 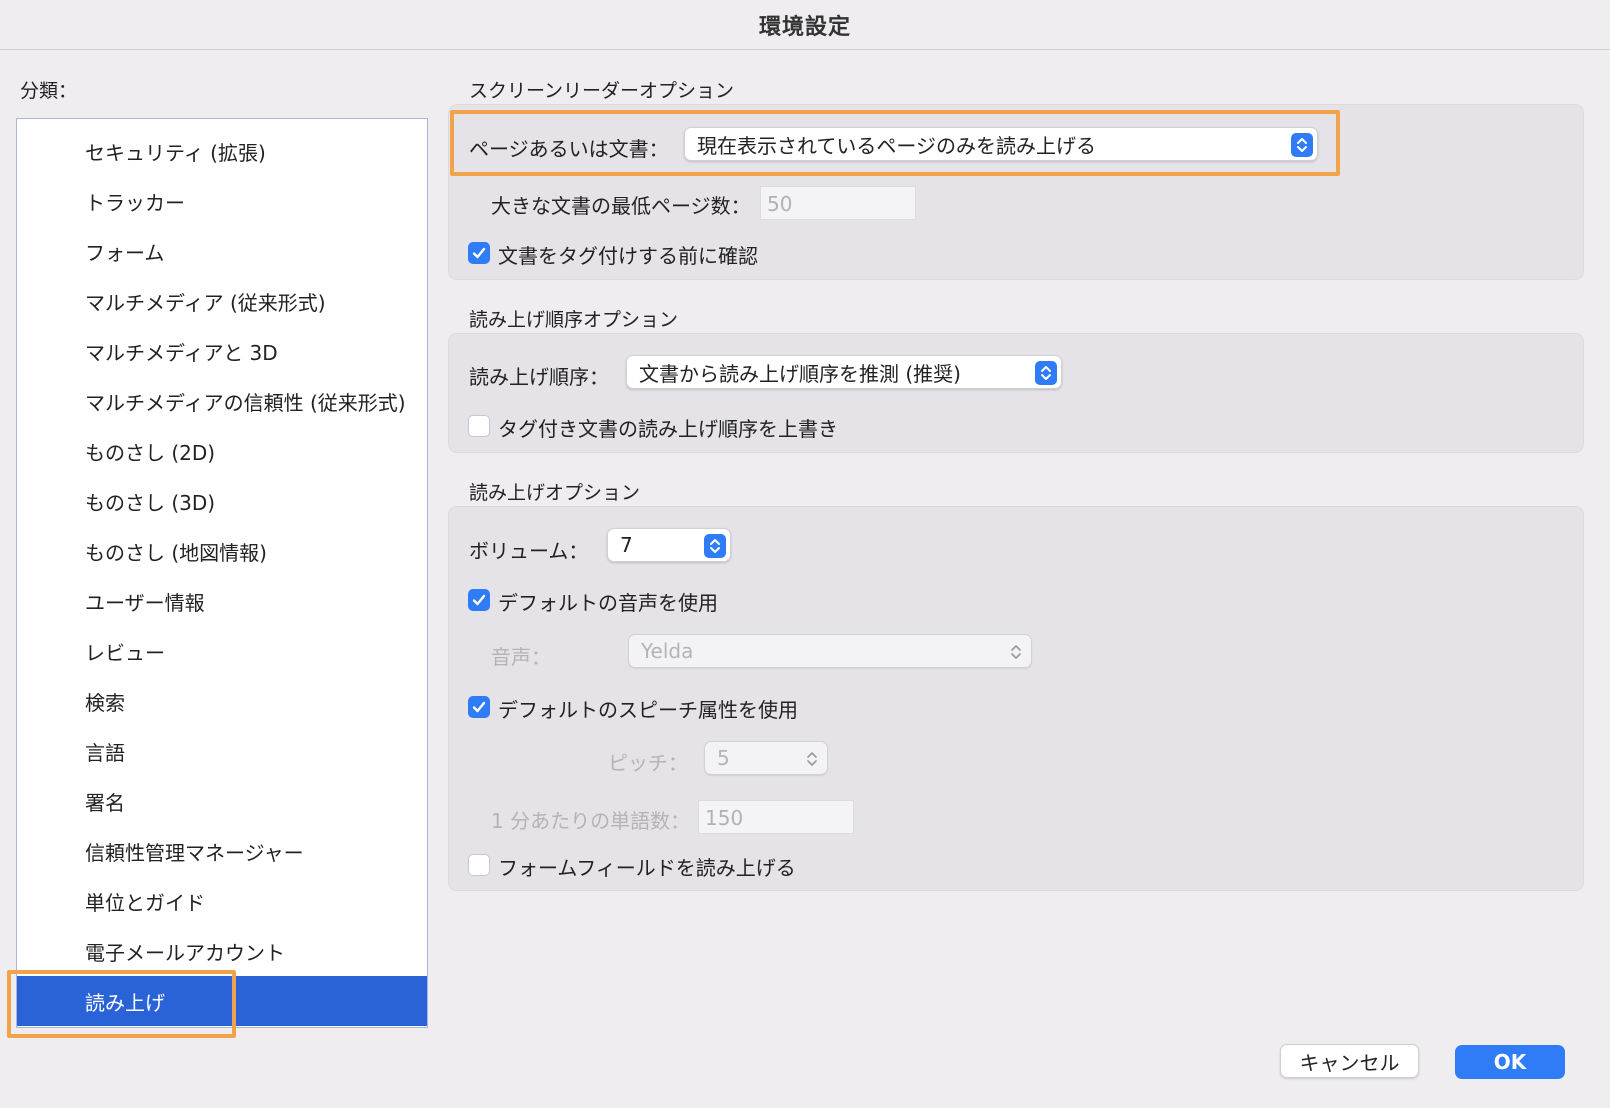 What do you see at coordinates (222, 951) in the screenshot?
I see `sidebar-item-email-accounts: 電子メールアカウント` at bounding box center [222, 951].